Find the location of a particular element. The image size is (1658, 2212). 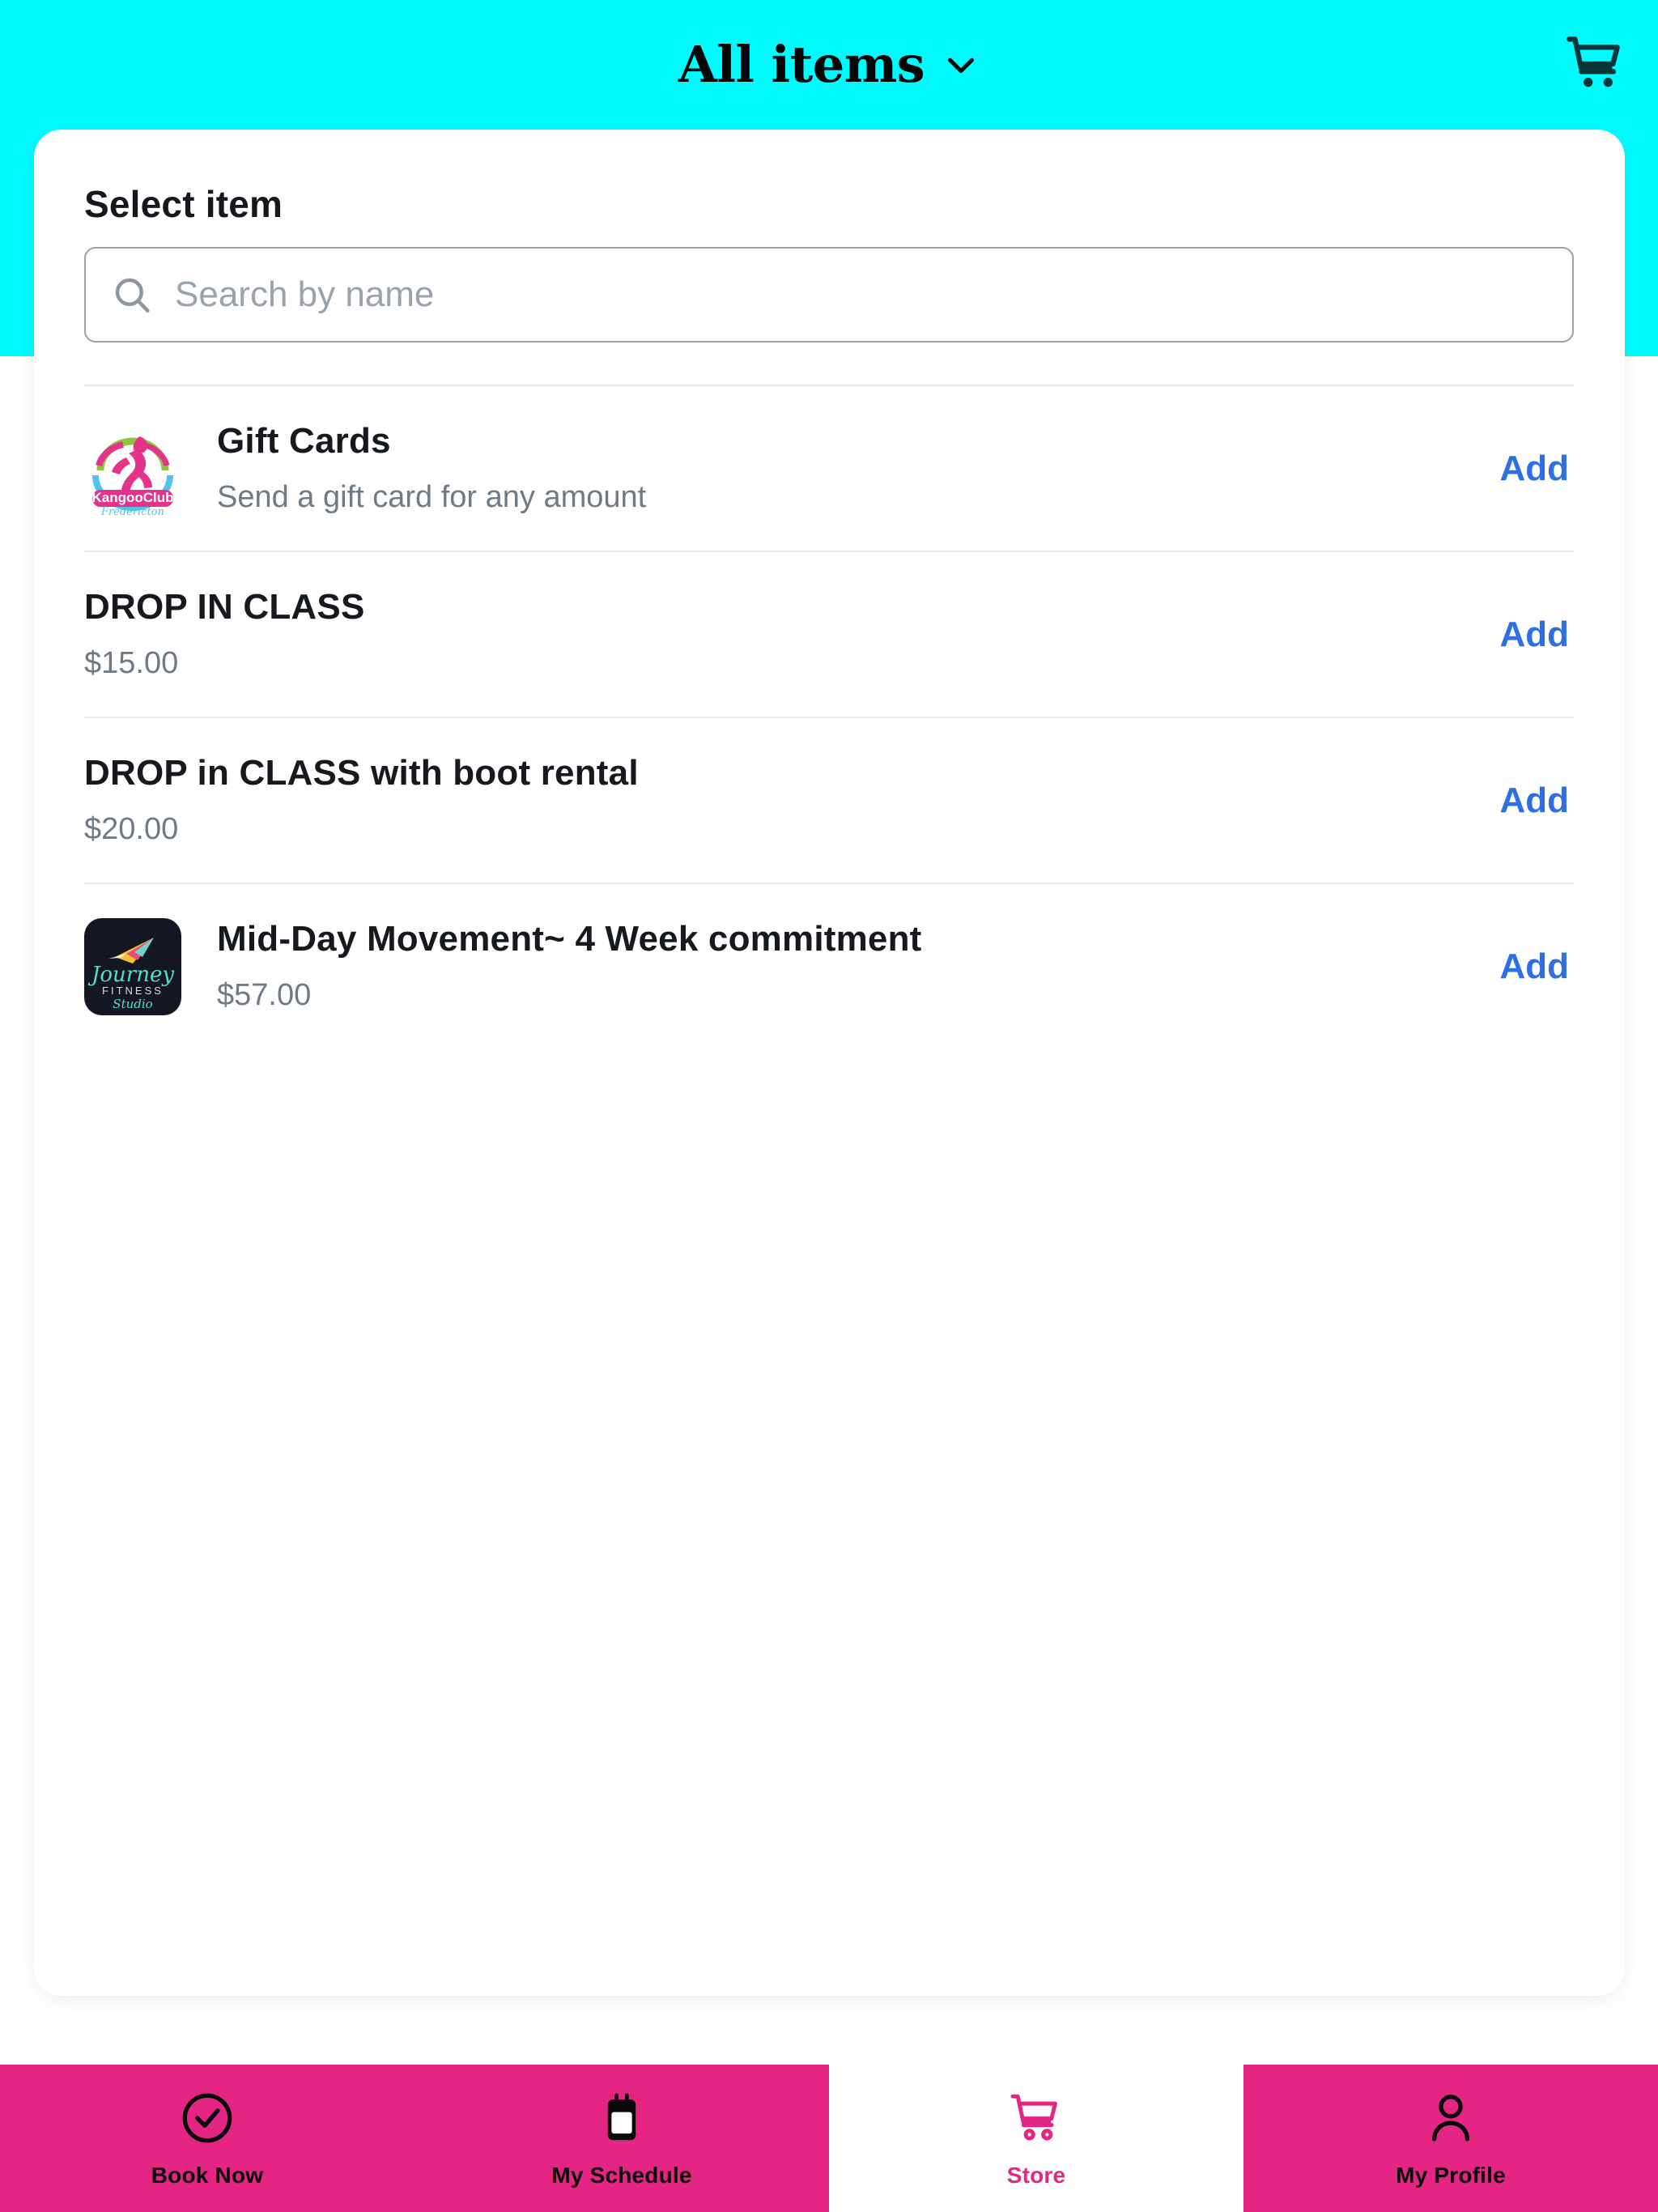

cart-button is located at coordinates (1595, 64).